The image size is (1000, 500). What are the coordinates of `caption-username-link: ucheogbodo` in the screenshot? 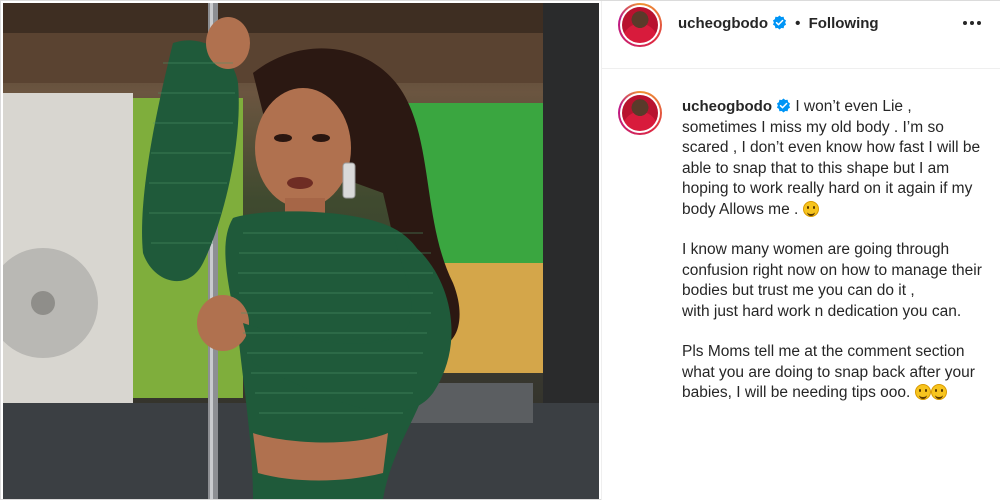 It's located at (727, 106).